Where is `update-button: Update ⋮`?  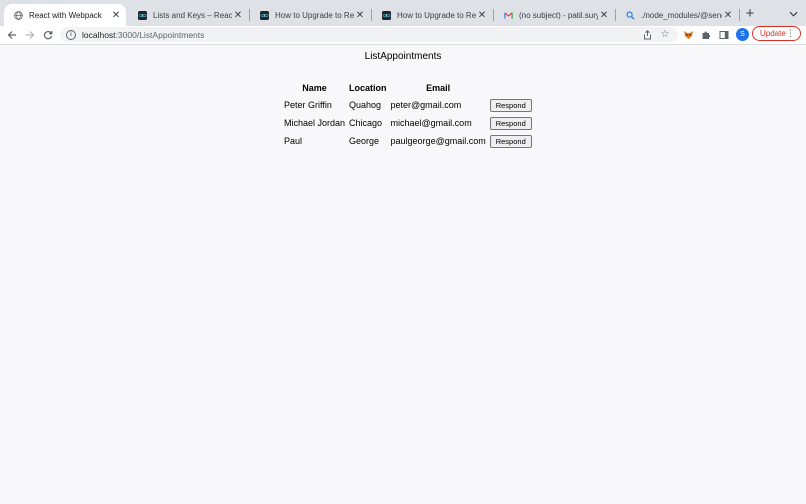 update-button: Update ⋮ is located at coordinates (776, 33).